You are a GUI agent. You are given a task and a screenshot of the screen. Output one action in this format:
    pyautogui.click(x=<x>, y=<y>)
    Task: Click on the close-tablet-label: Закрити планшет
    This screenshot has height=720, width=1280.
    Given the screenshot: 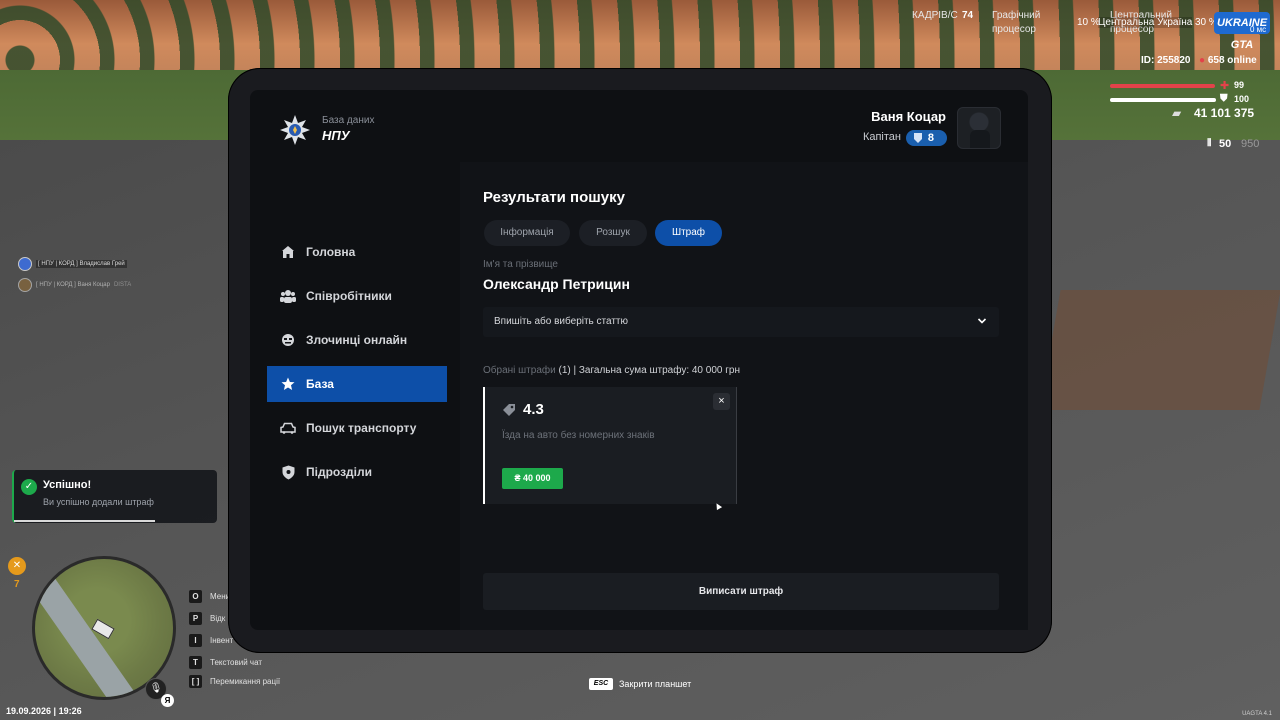 What is the action you would take?
    pyautogui.click(x=655, y=684)
    